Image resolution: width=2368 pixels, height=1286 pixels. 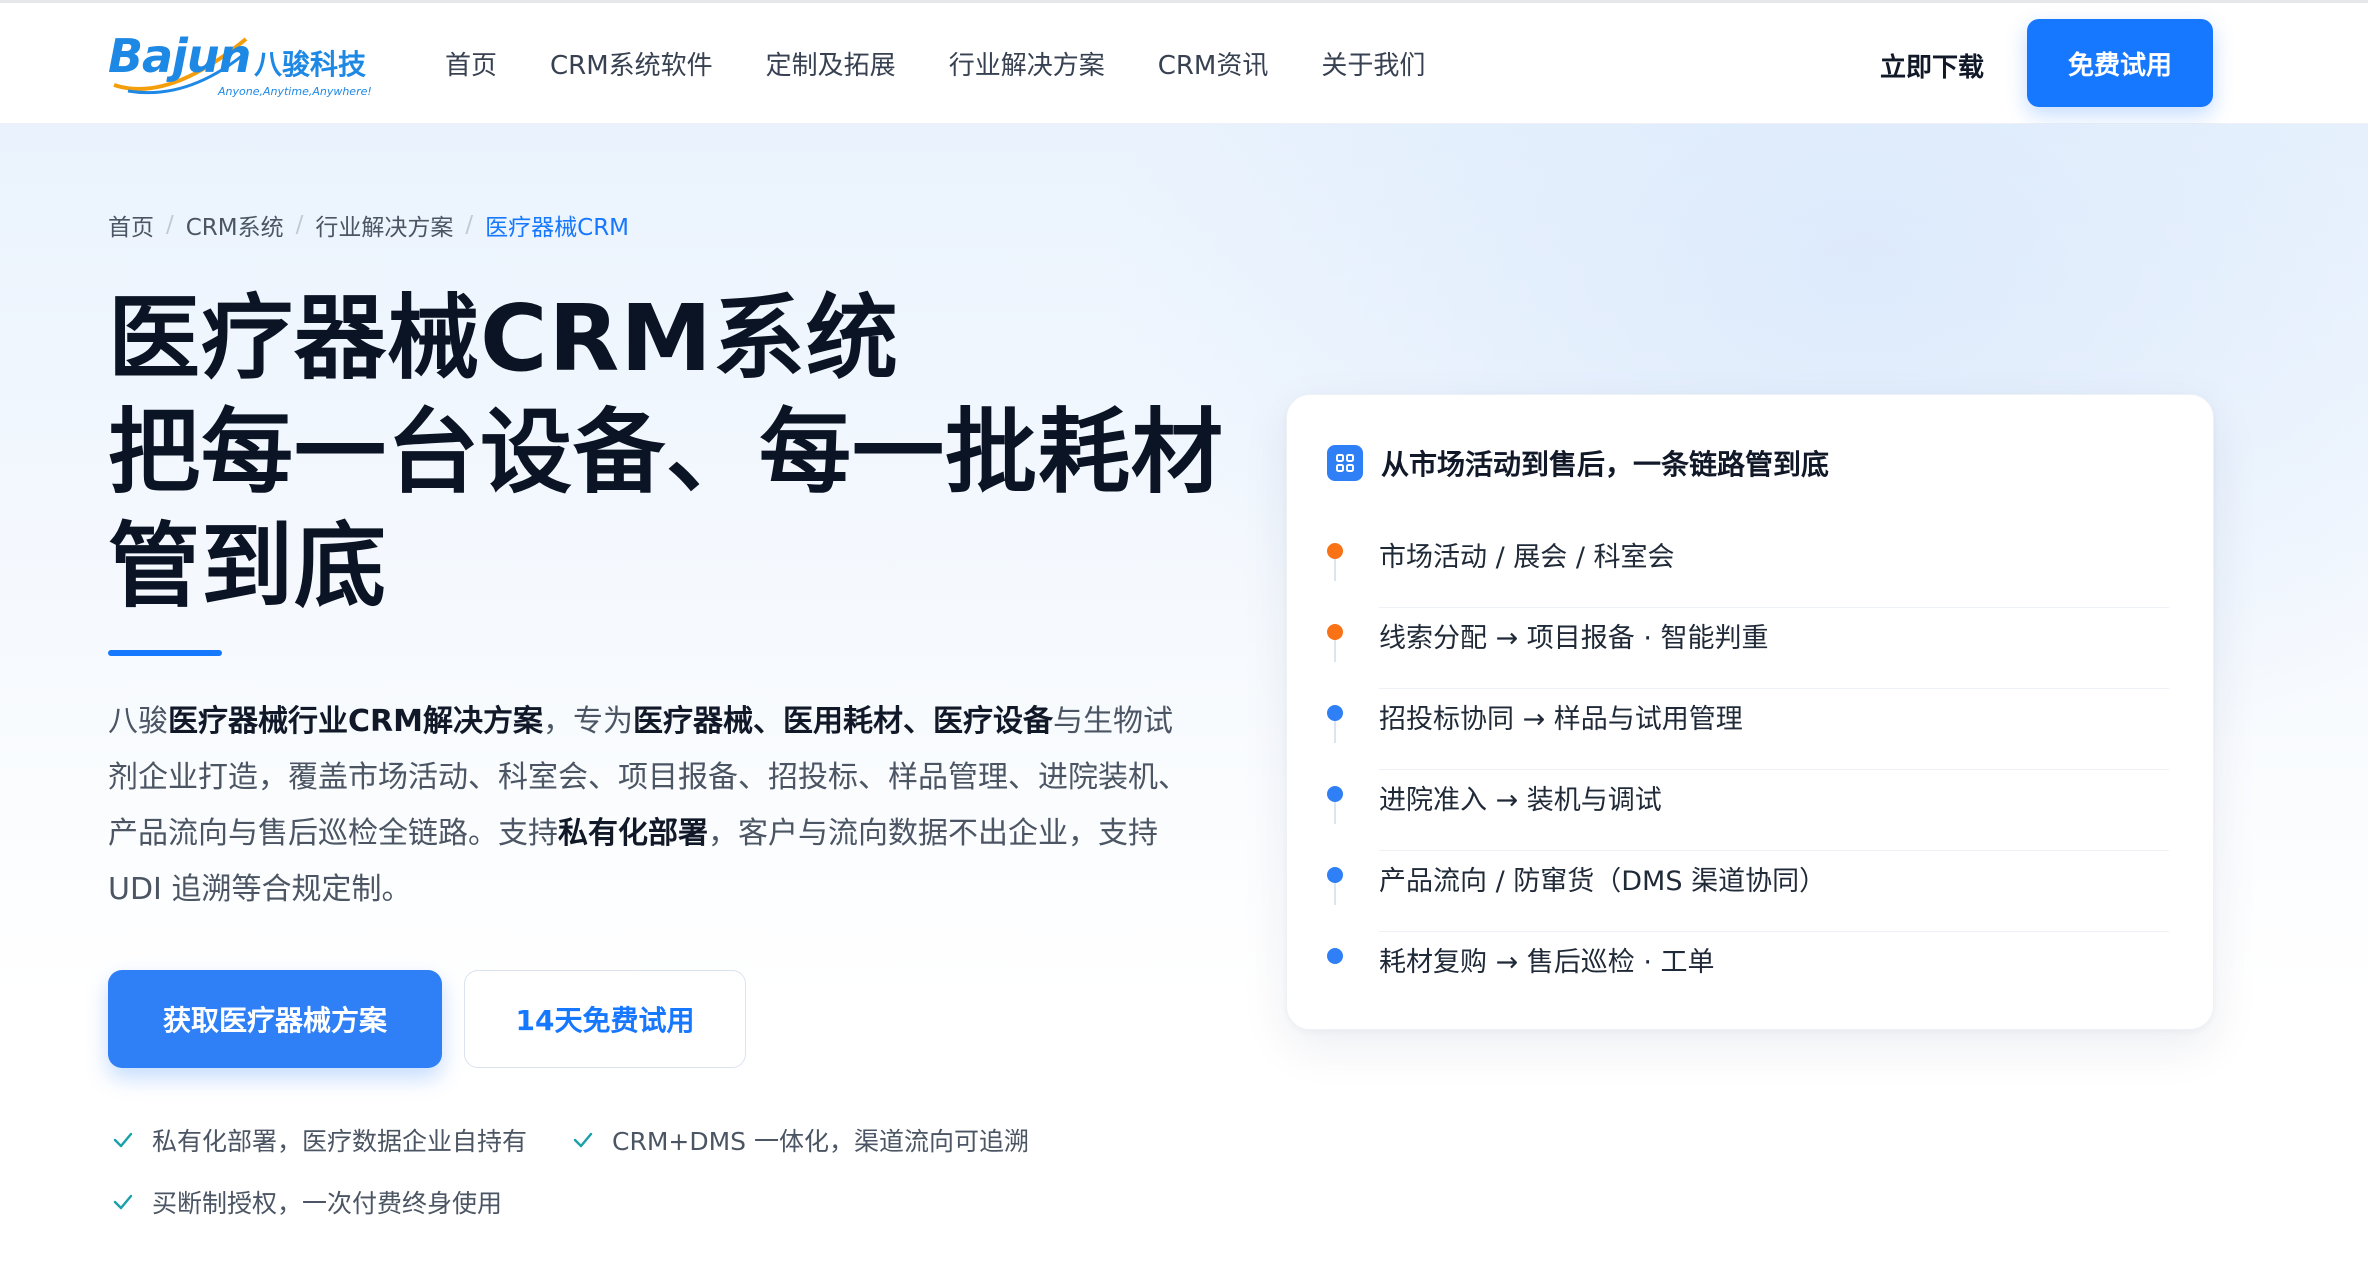 I want to click on main-nav: 首页 CRM系统软件 定制及拓展 行业解决方案 CRM资讯 关于我们, so click(x=961, y=63).